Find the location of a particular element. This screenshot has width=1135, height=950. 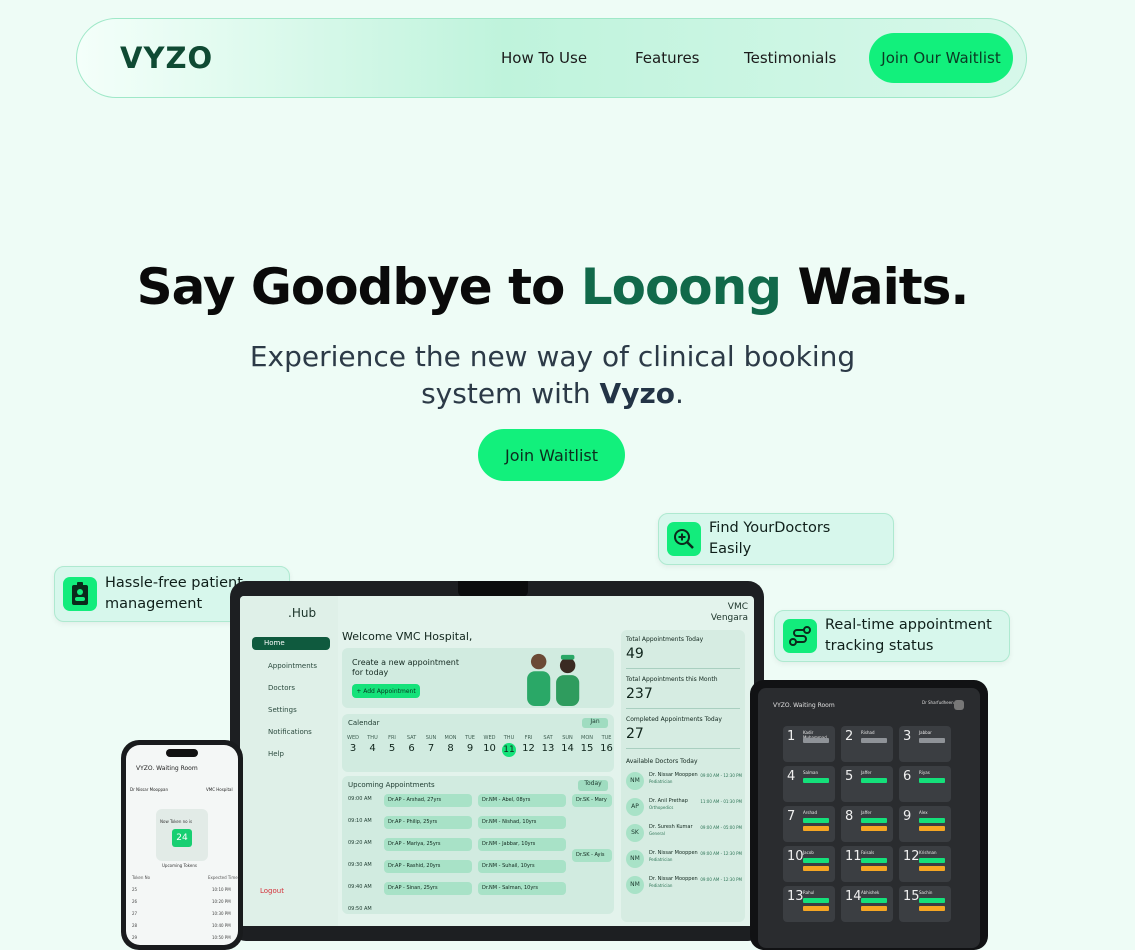

appointment-chip: Dr.AP - Rashid, 20yrs is located at coordinates (428, 866).